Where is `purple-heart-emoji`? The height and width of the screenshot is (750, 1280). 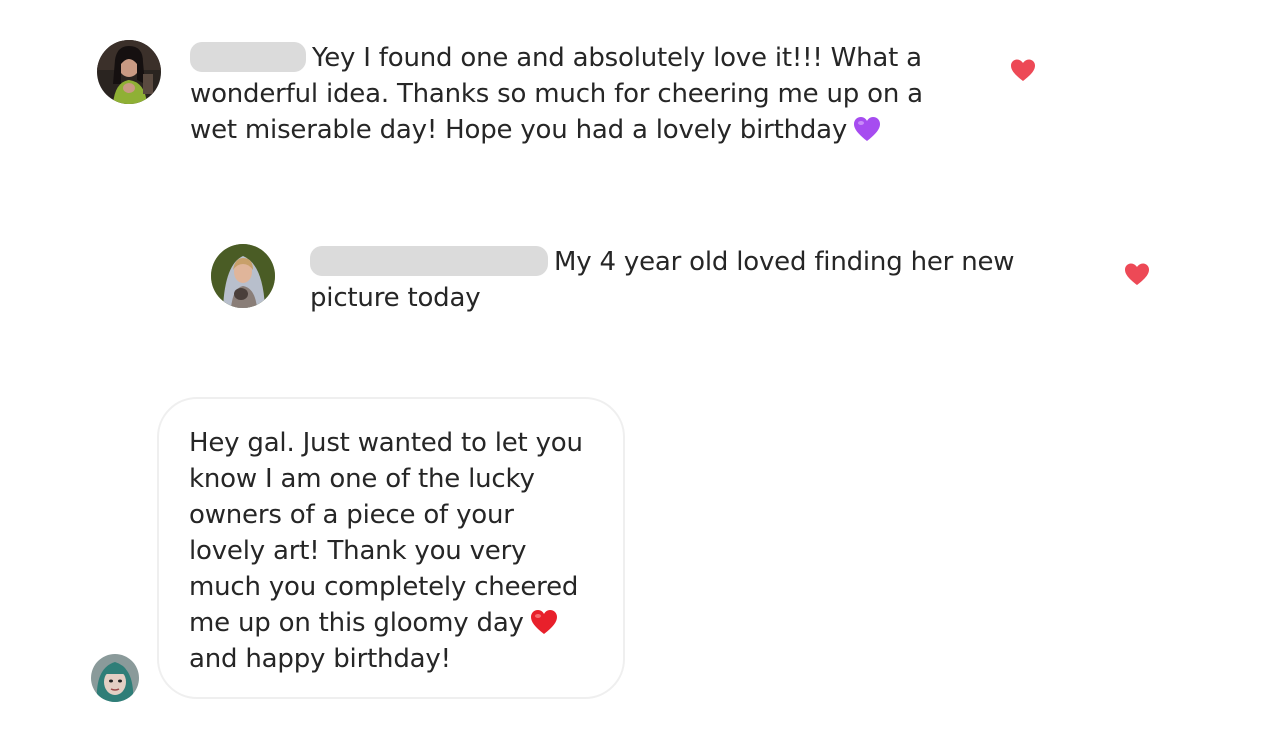 purple-heart-emoji is located at coordinates (867, 129).